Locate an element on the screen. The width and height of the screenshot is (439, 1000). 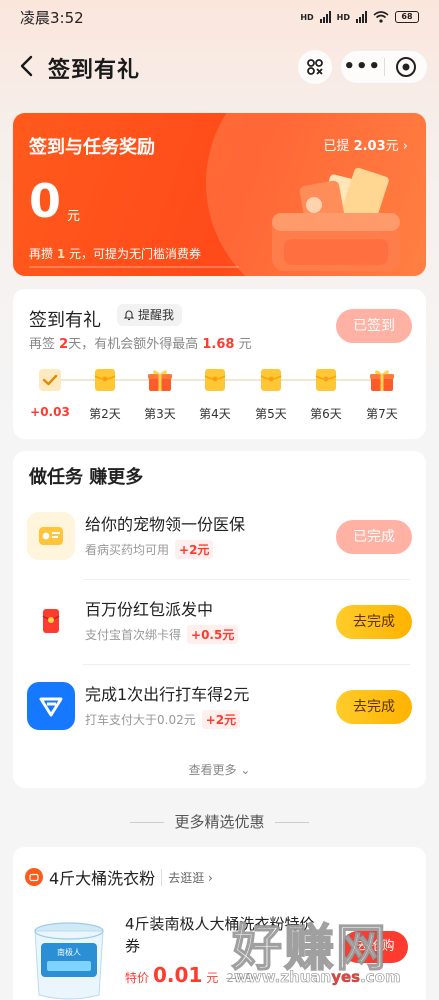
price-value: 0.01 is located at coordinates (178, 975).